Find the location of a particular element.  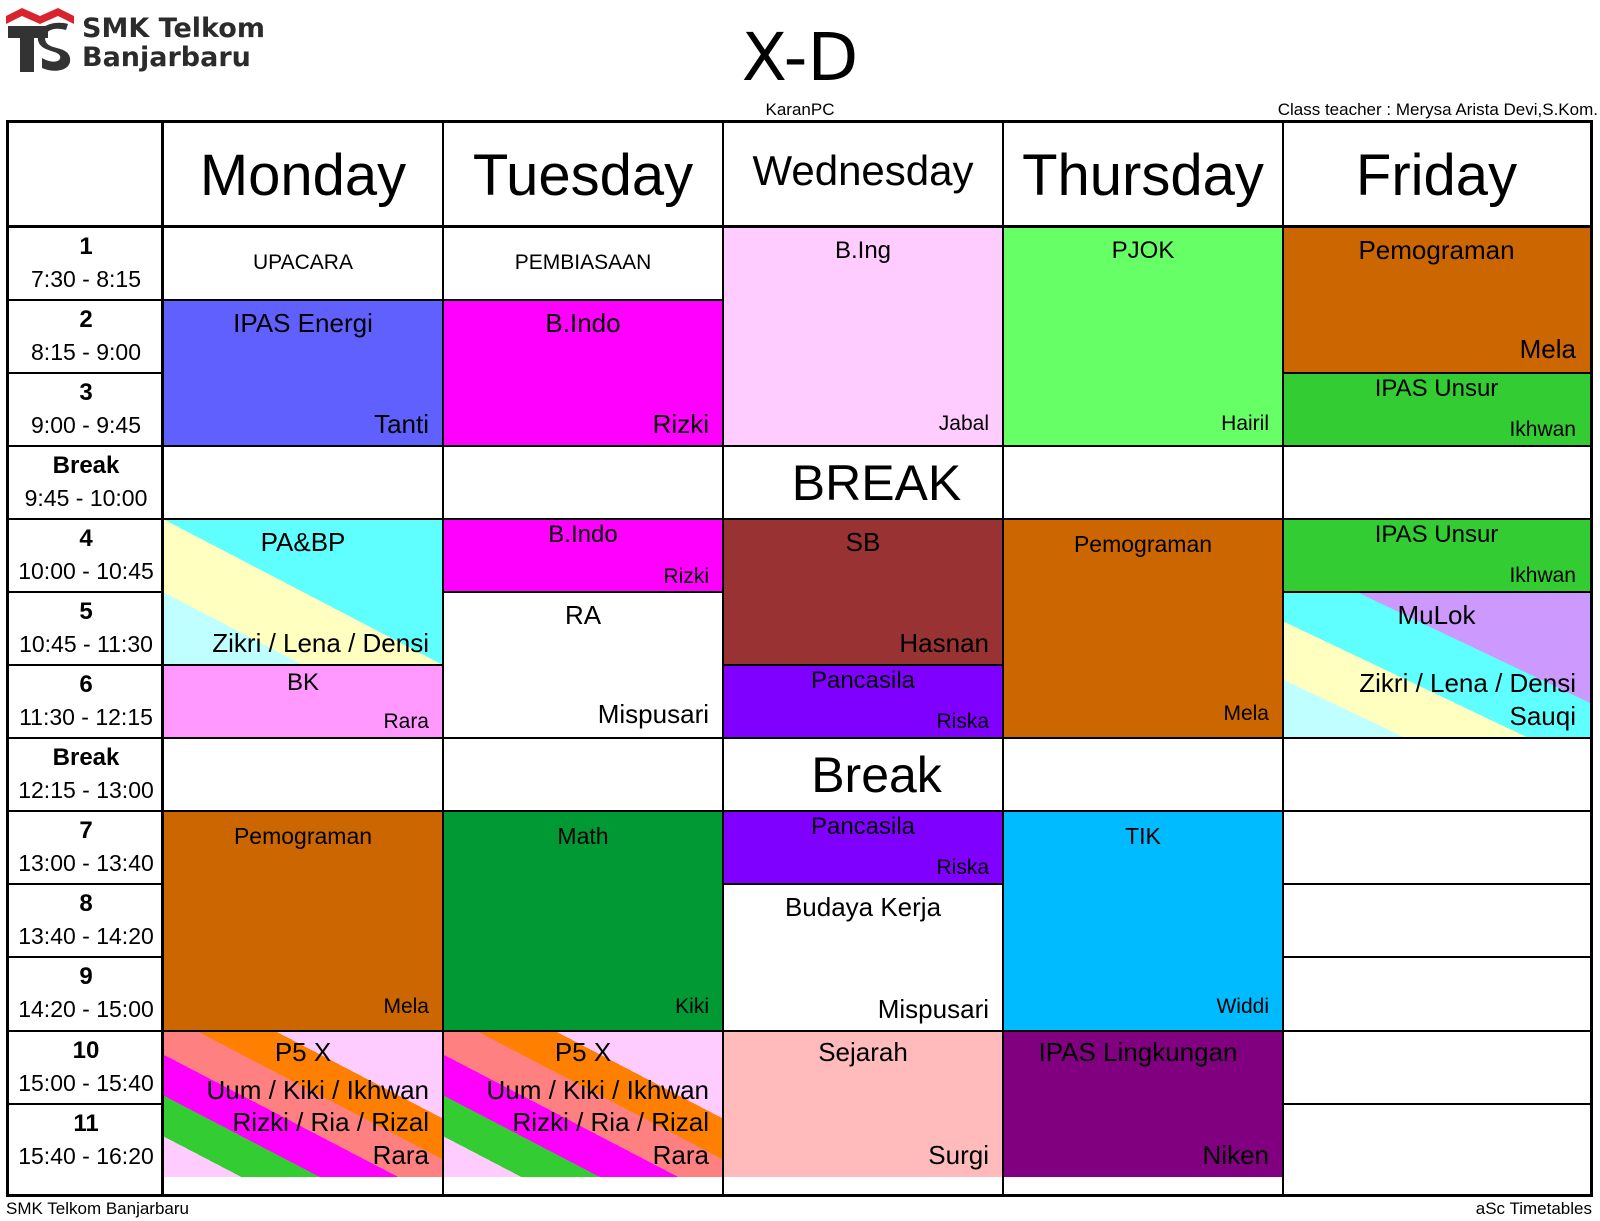

lesson-tue-pembiasaan: PEMBIASAAN is located at coordinates (583, 263).